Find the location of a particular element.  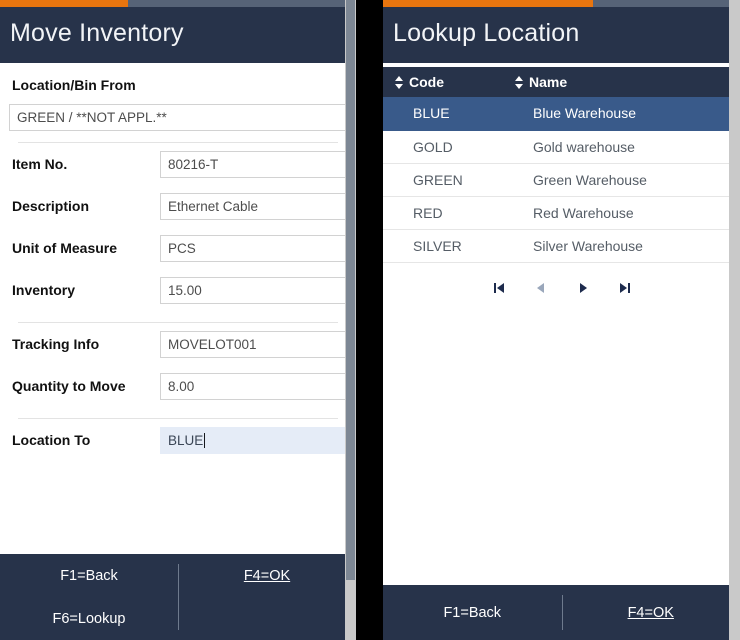

cell-name: Green Warehouse is located at coordinates (621, 180).